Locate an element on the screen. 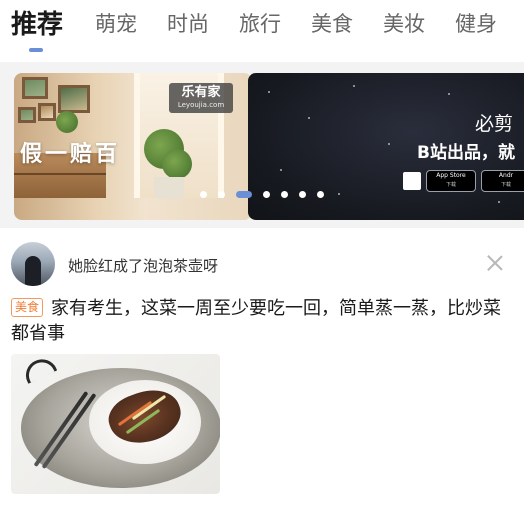 The width and height of the screenshot is (524, 509). category-tabs: 推荐 萌宠 时尚 旅行 美食 美妆 健身 is located at coordinates (262, 31).